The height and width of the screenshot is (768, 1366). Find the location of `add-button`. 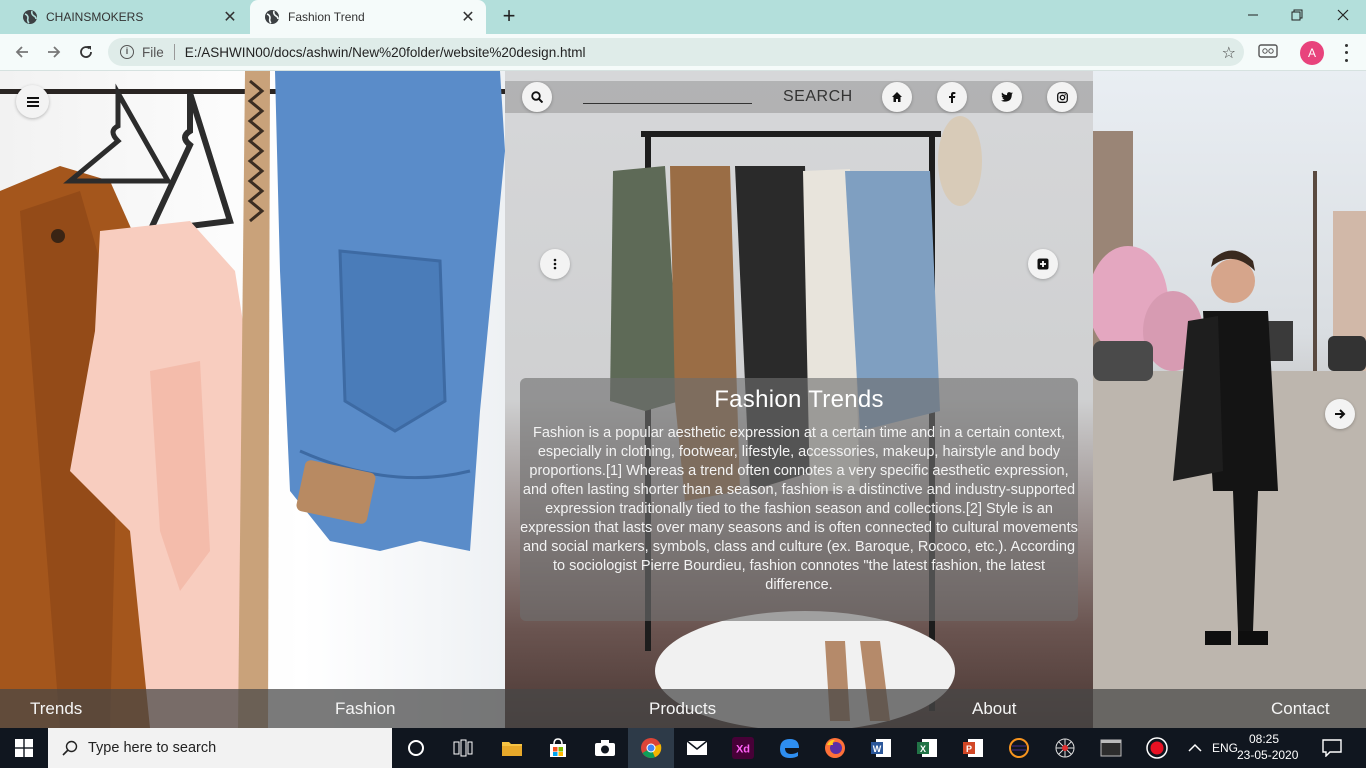

add-button is located at coordinates (1043, 264).